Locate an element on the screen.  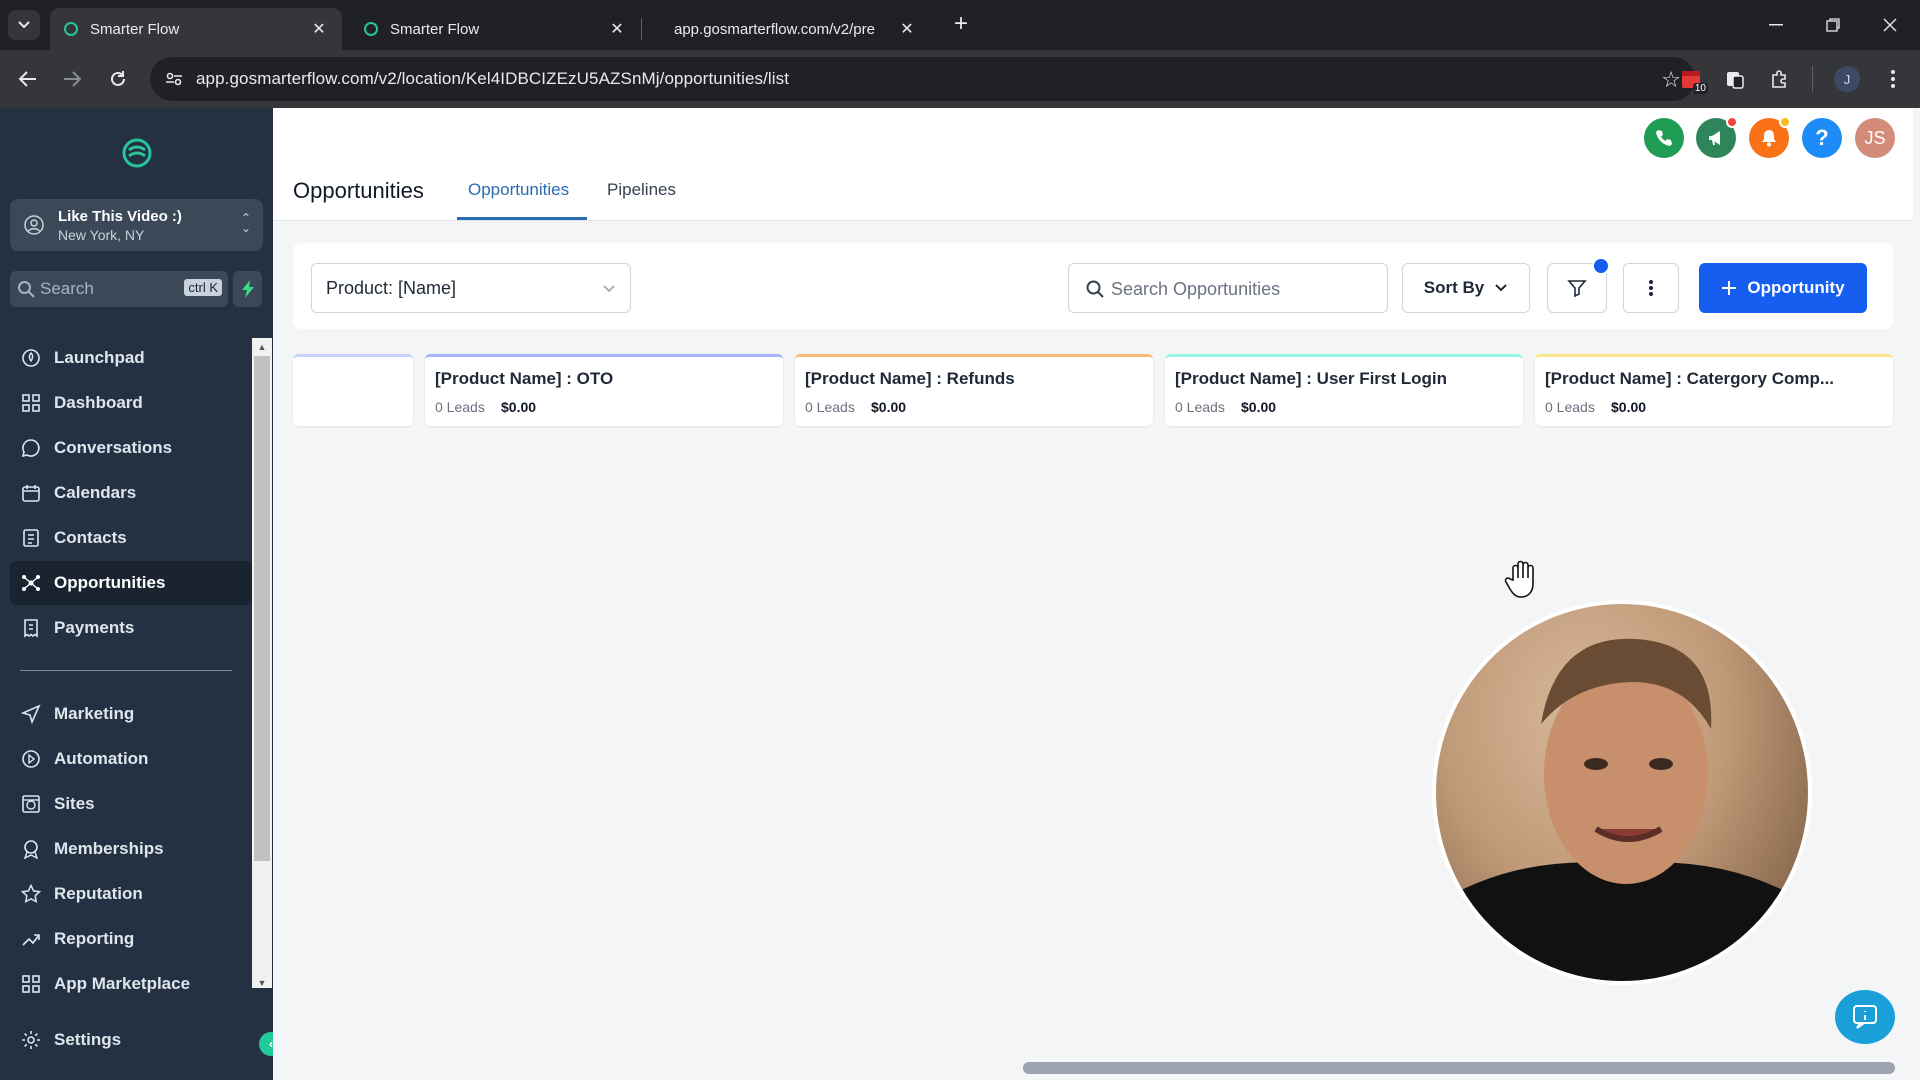
add-opportunity-button: Opportunity is located at coordinates (1783, 288).